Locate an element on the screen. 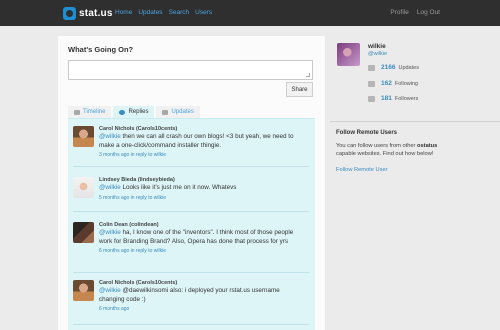 Image resolution: width=500 pixels, height=330 pixels. nav-profile-link: Profile is located at coordinates (399, 12).